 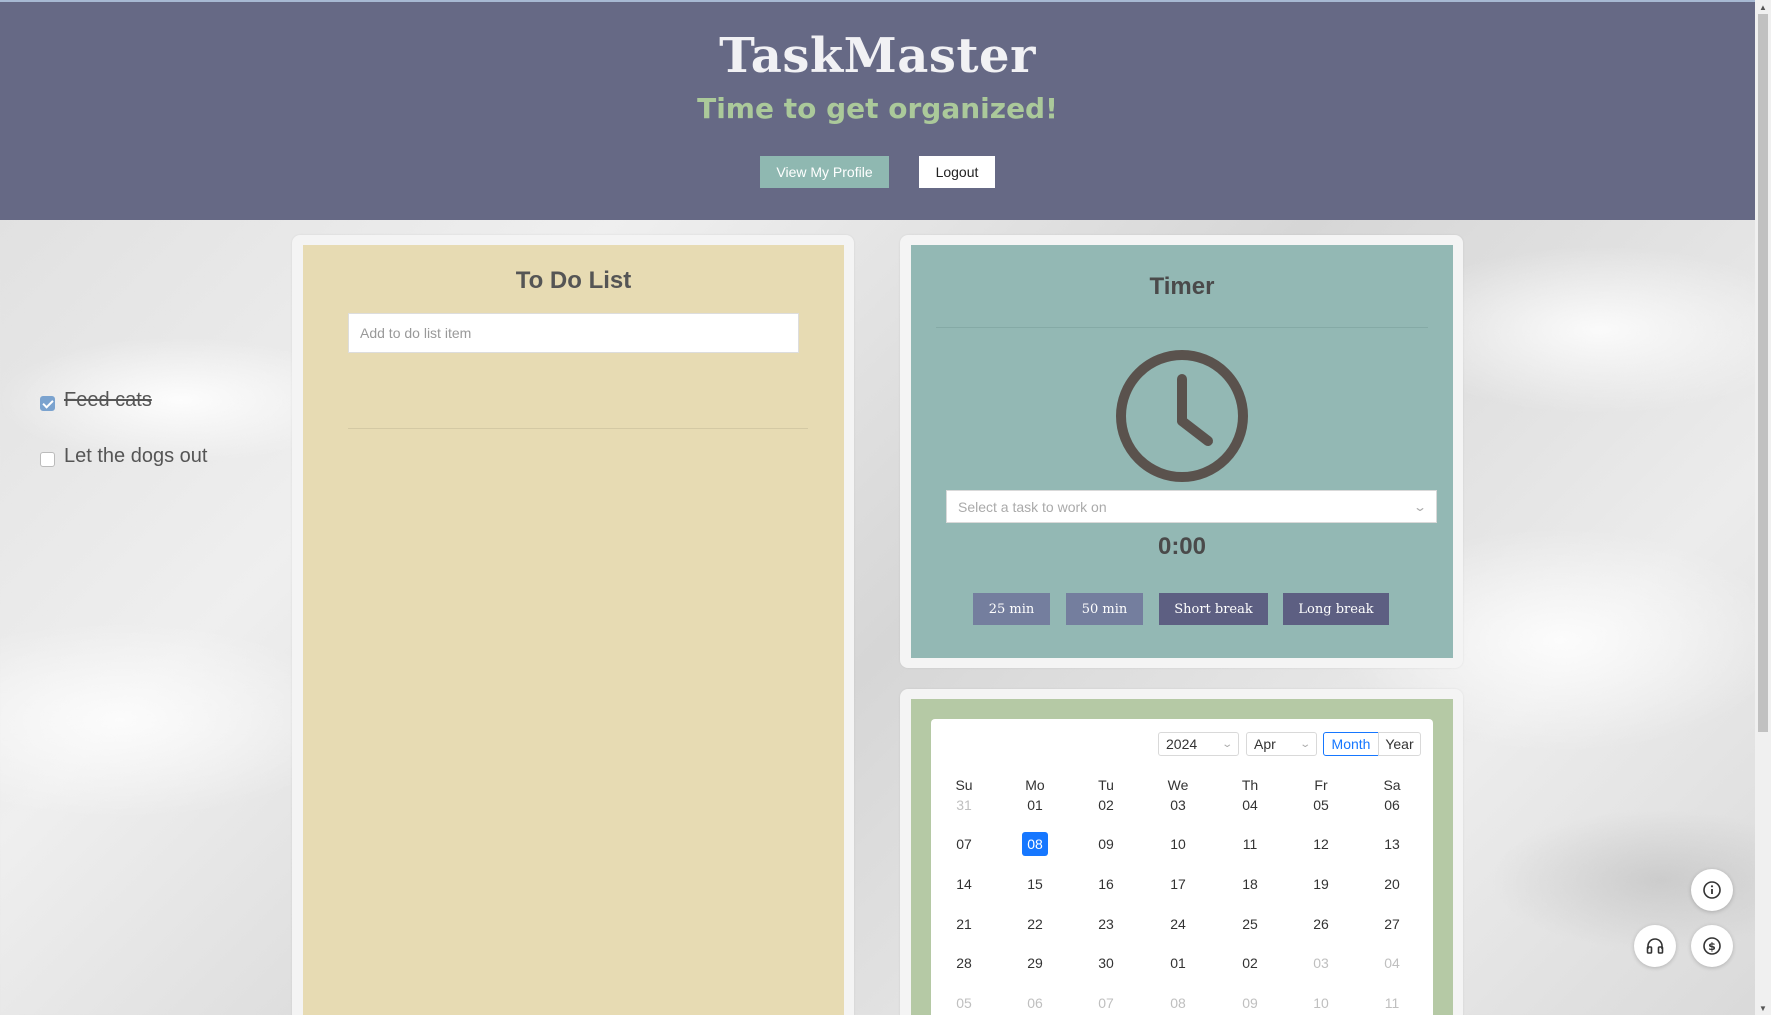 I want to click on calendar-day: 14, so click(x=964, y=884).